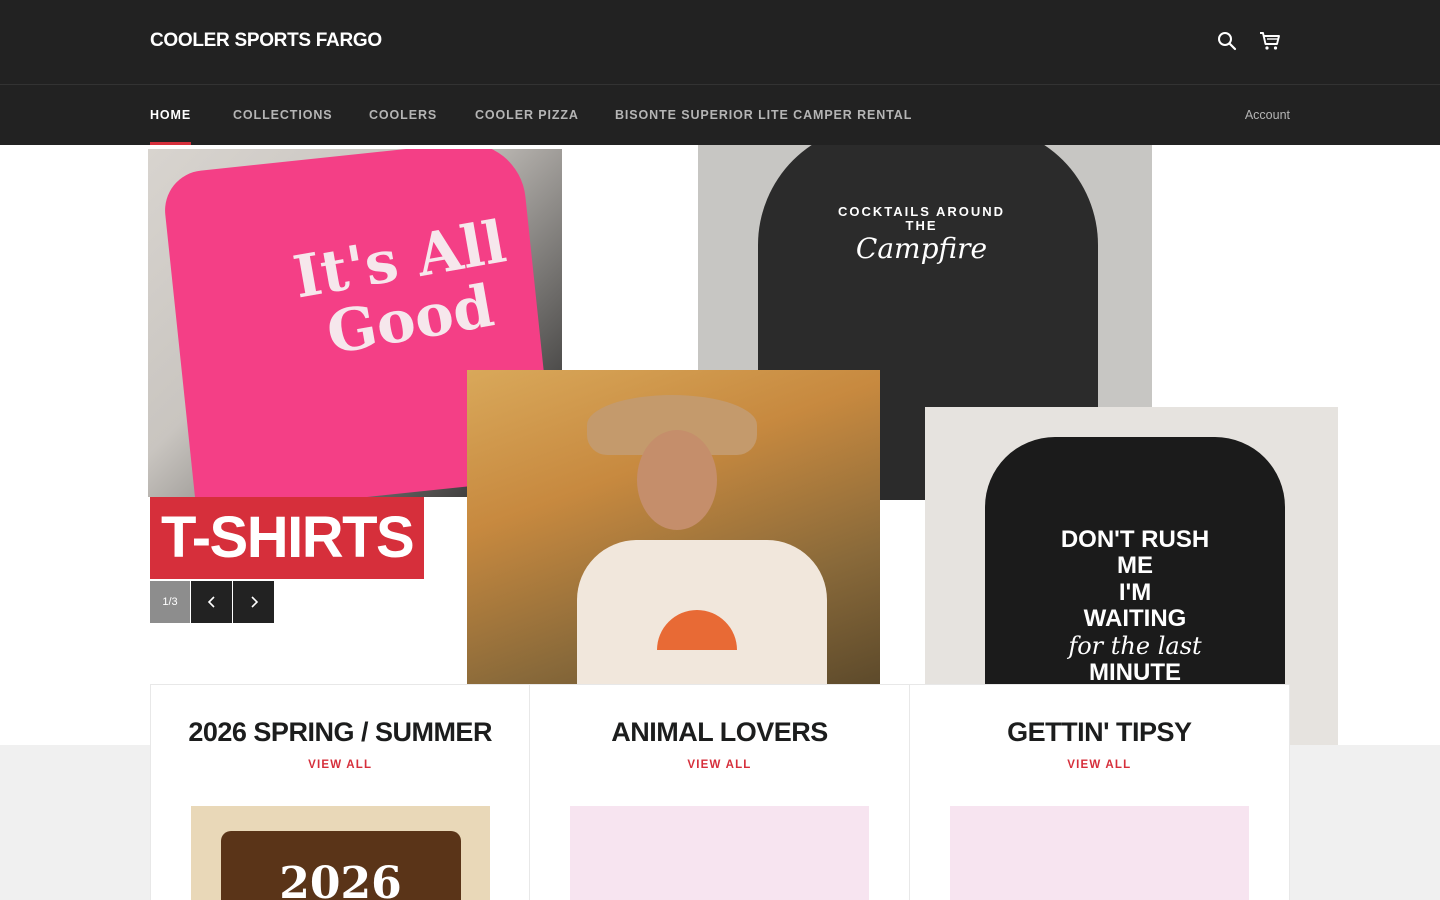 Image resolution: width=1440 pixels, height=900 pixels. I want to click on hoodie-print: COCKTAILS AROUND THE Campfire, so click(922, 234).